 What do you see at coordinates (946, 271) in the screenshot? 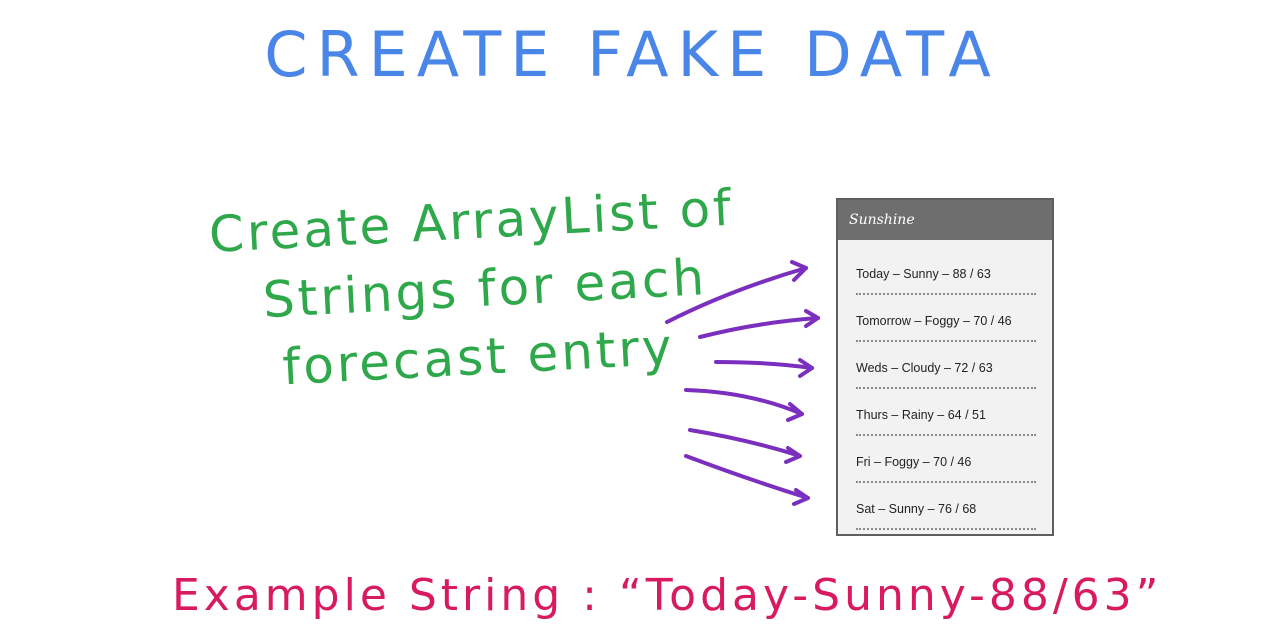
I see `list-item: Today – Sunny – 88 / 63` at bounding box center [946, 271].